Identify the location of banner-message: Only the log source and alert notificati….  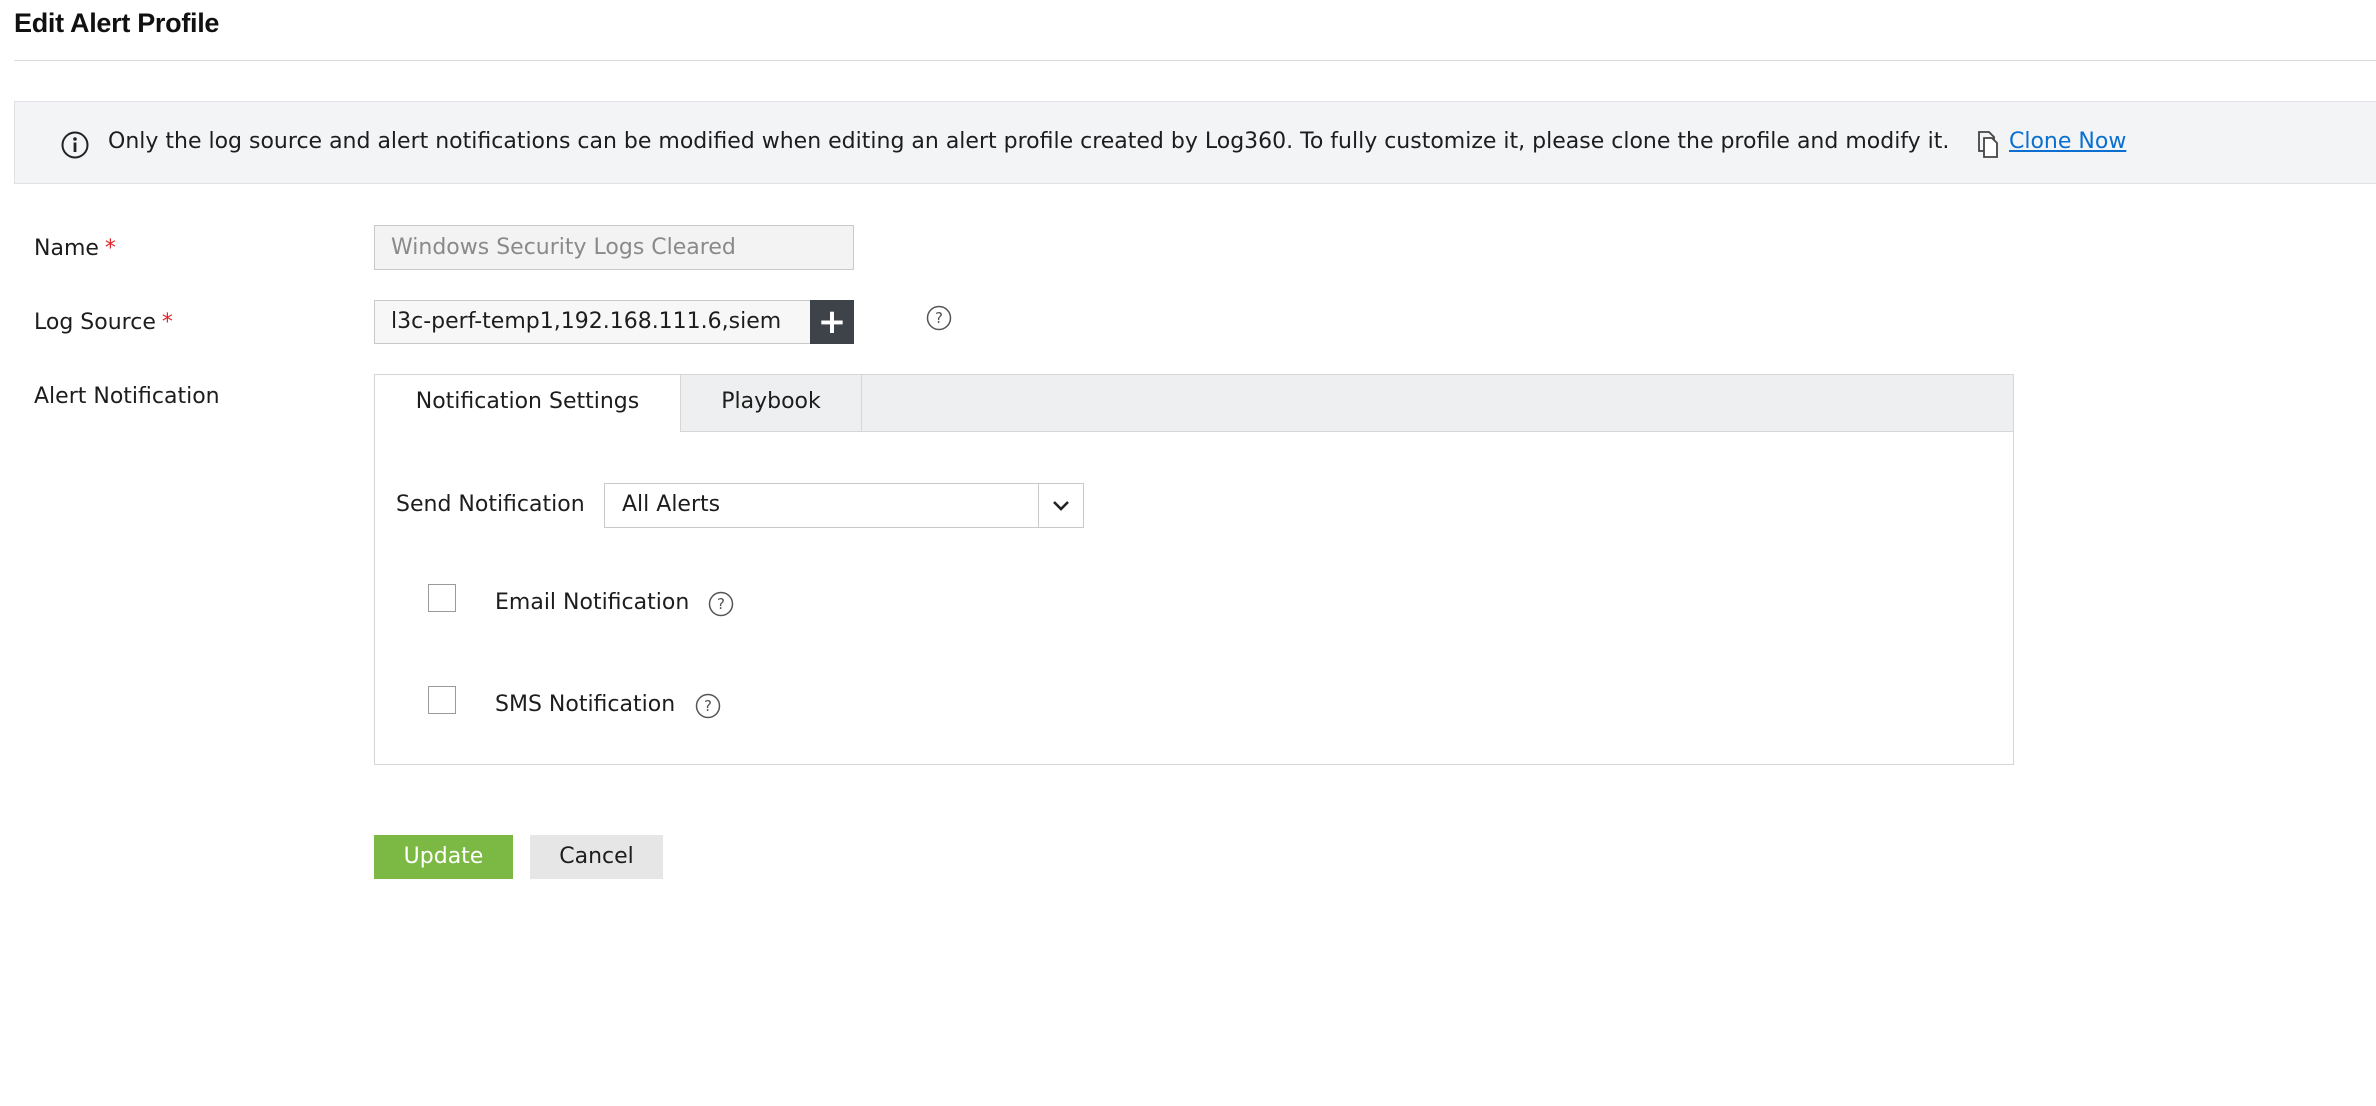
(1029, 141).